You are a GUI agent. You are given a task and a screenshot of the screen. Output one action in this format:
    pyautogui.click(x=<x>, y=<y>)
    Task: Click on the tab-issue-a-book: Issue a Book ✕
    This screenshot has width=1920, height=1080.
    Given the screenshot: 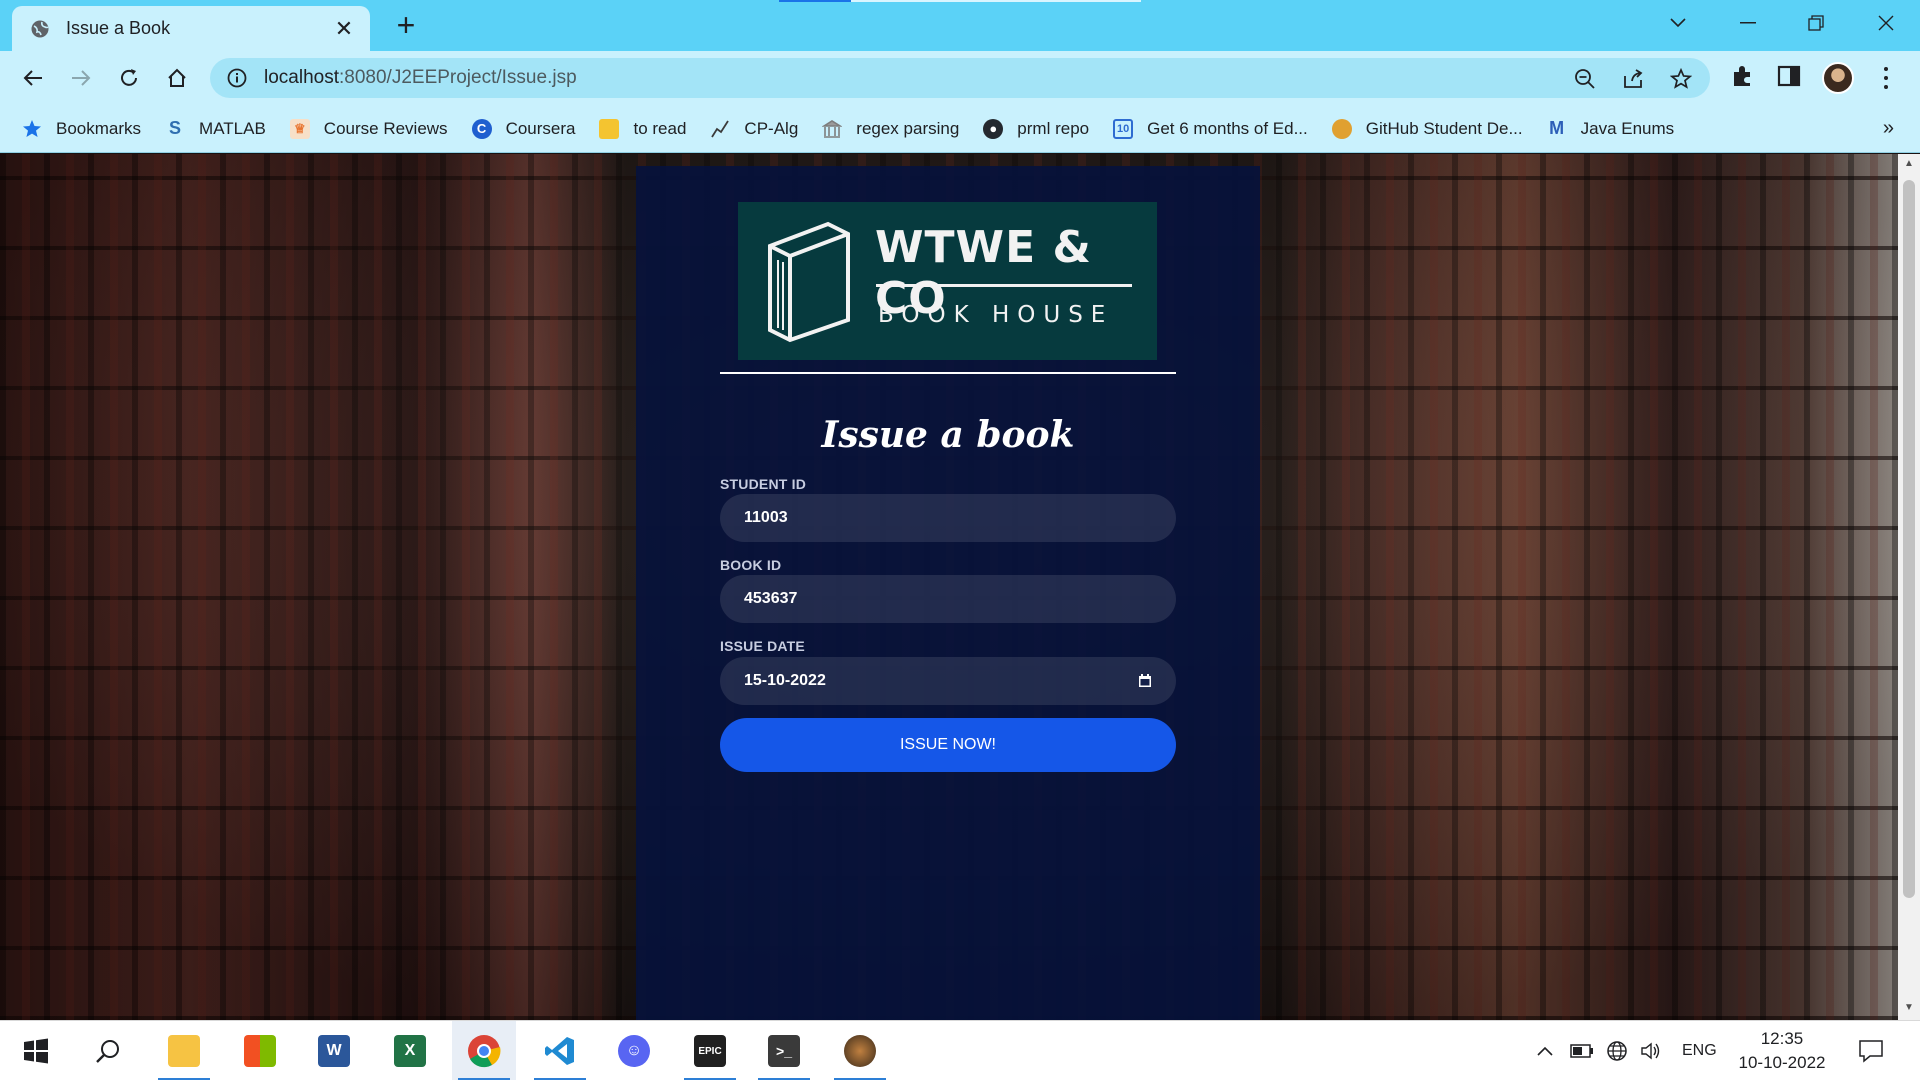 What is the action you would take?
    pyautogui.click(x=191, y=28)
    